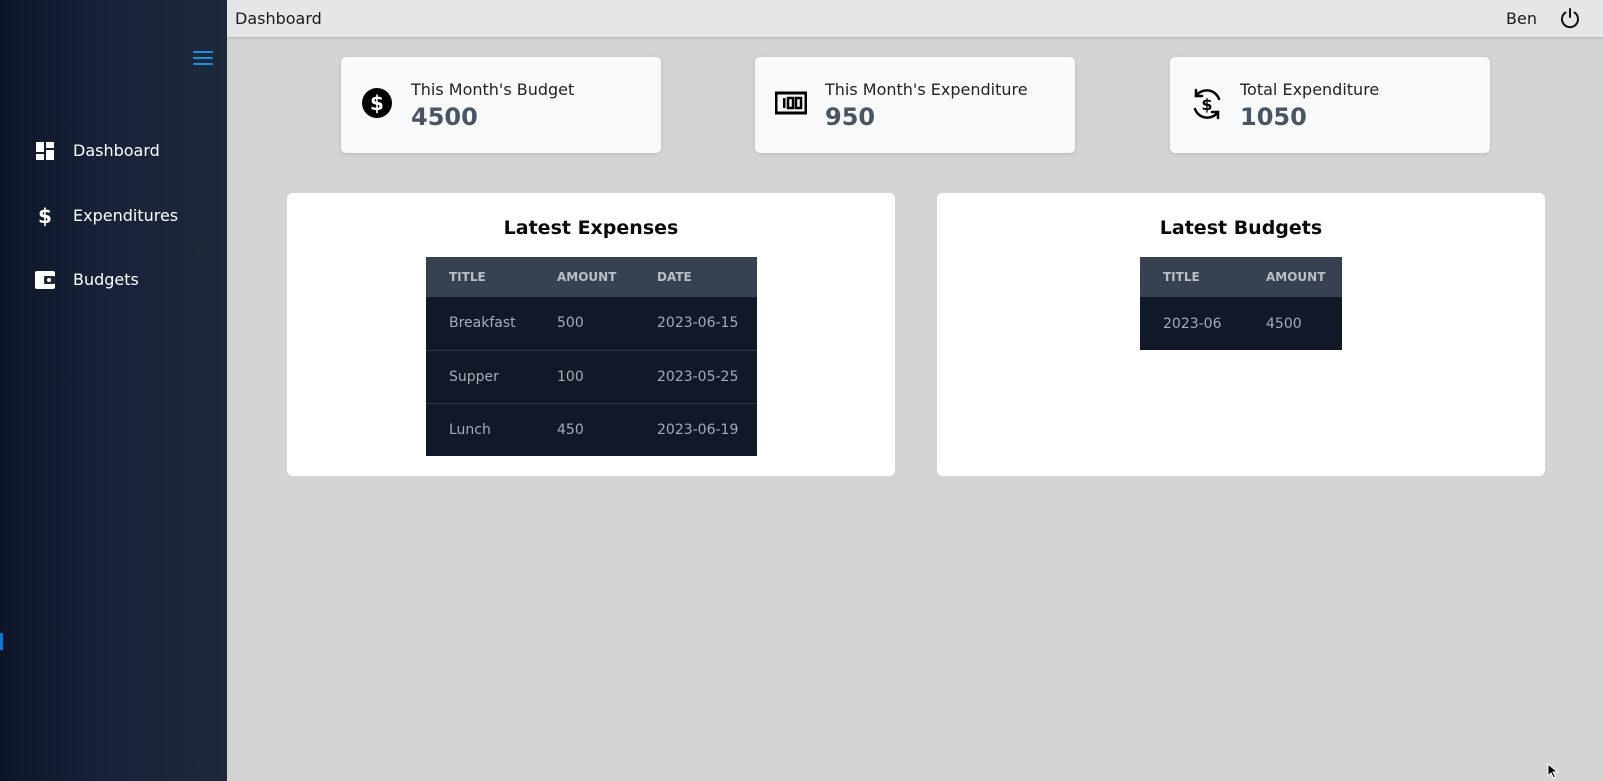 This screenshot has width=1603, height=781. I want to click on money-bill-icon, so click(791, 104).